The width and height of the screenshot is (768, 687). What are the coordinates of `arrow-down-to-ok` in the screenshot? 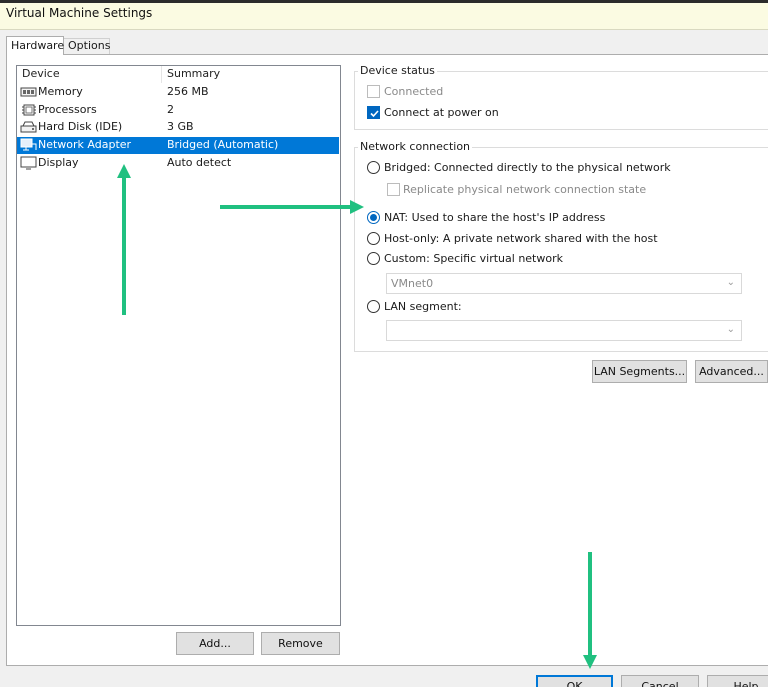 It's located at (590, 610).